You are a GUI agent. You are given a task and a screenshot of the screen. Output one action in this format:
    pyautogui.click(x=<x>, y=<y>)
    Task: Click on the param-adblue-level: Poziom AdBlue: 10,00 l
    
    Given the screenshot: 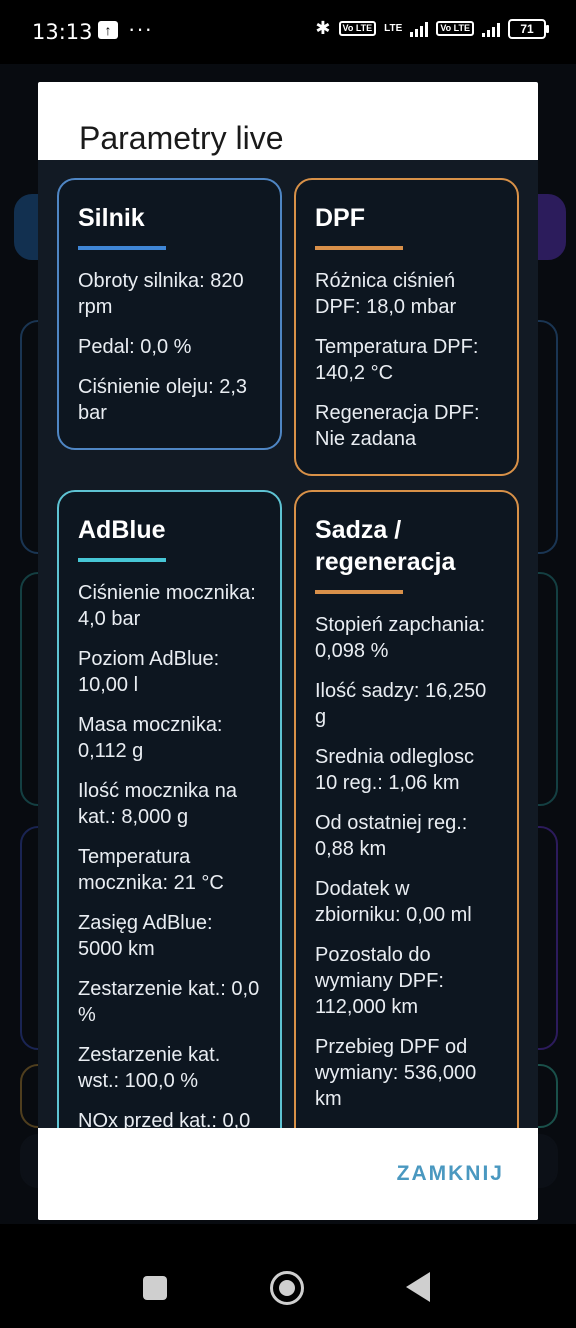 What is the action you would take?
    pyautogui.click(x=149, y=672)
    